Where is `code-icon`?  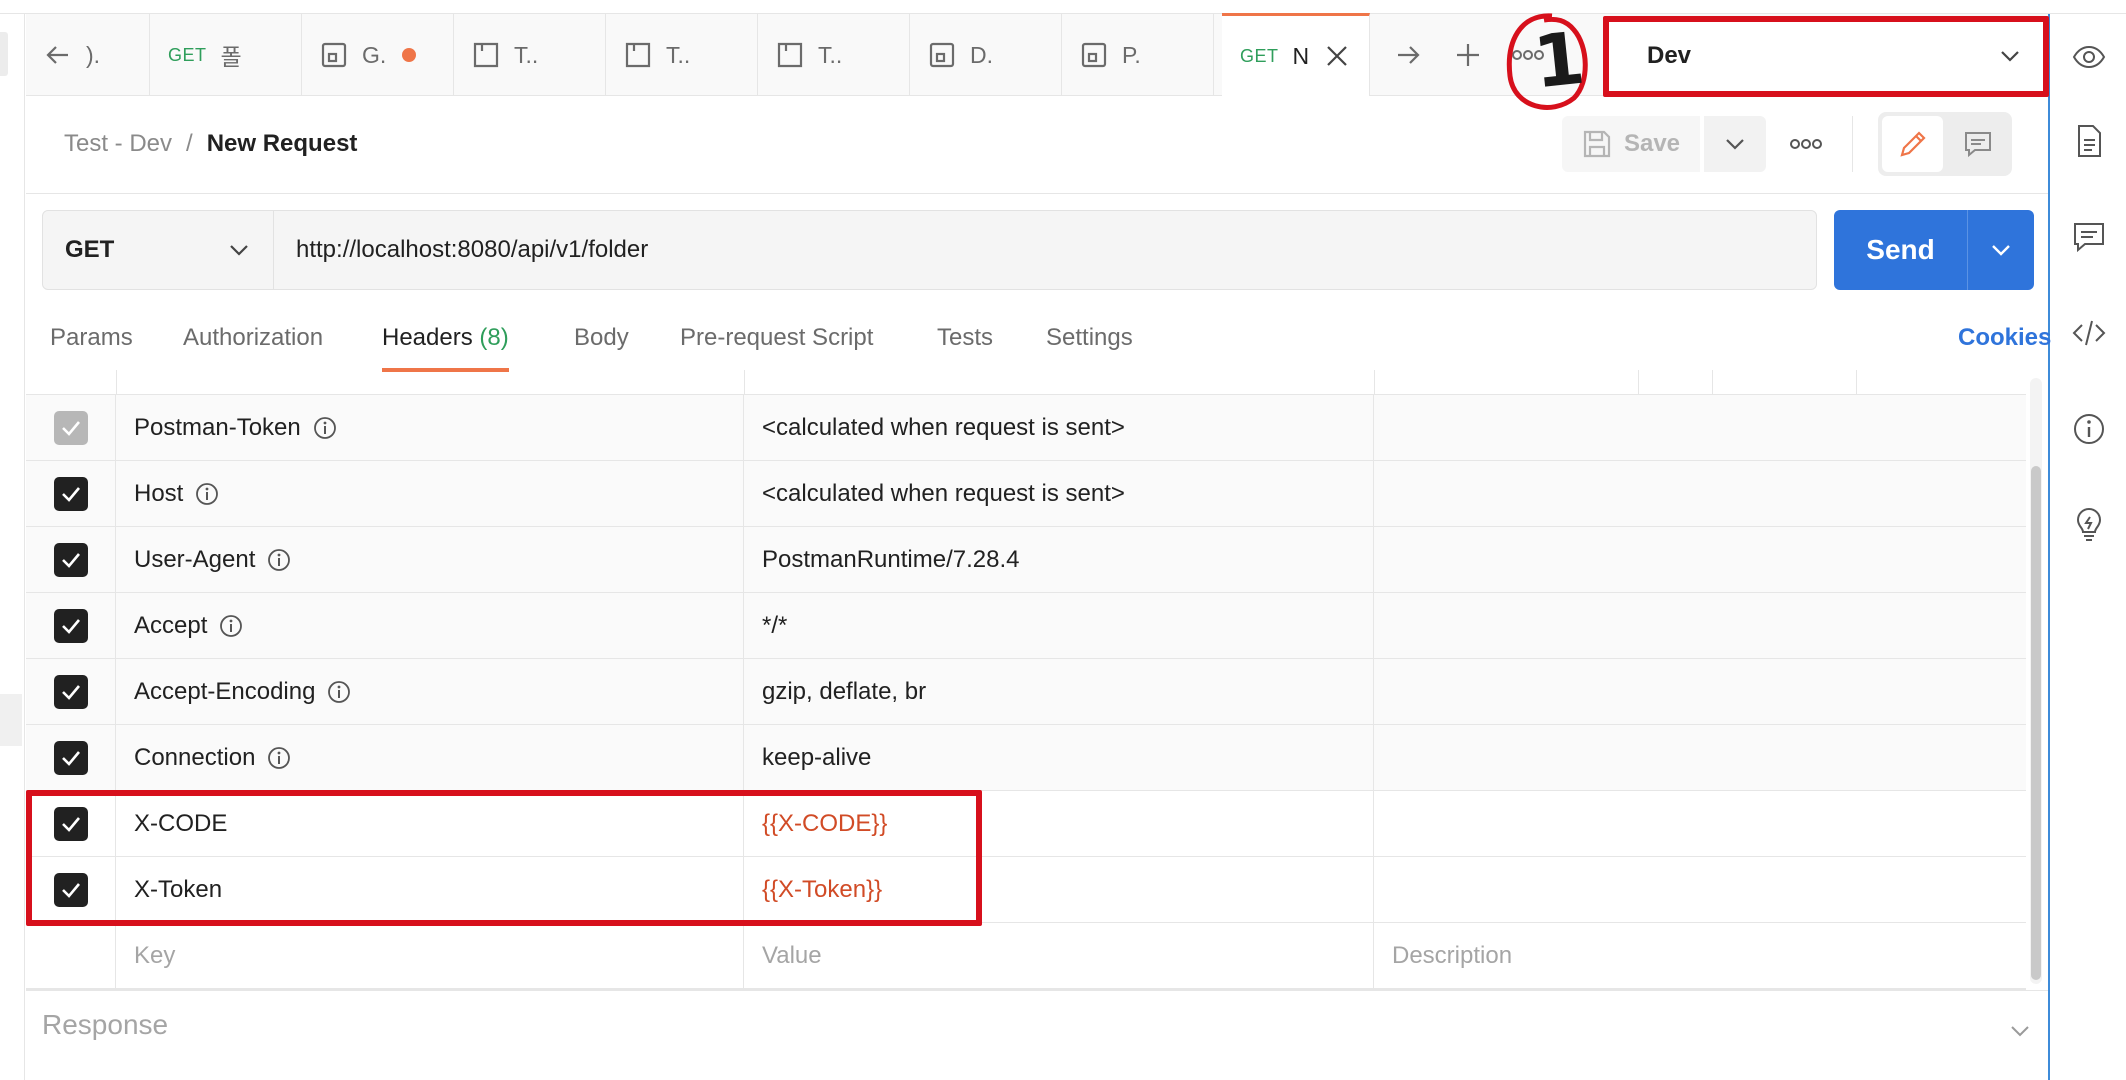 code-icon is located at coordinates (2089, 333).